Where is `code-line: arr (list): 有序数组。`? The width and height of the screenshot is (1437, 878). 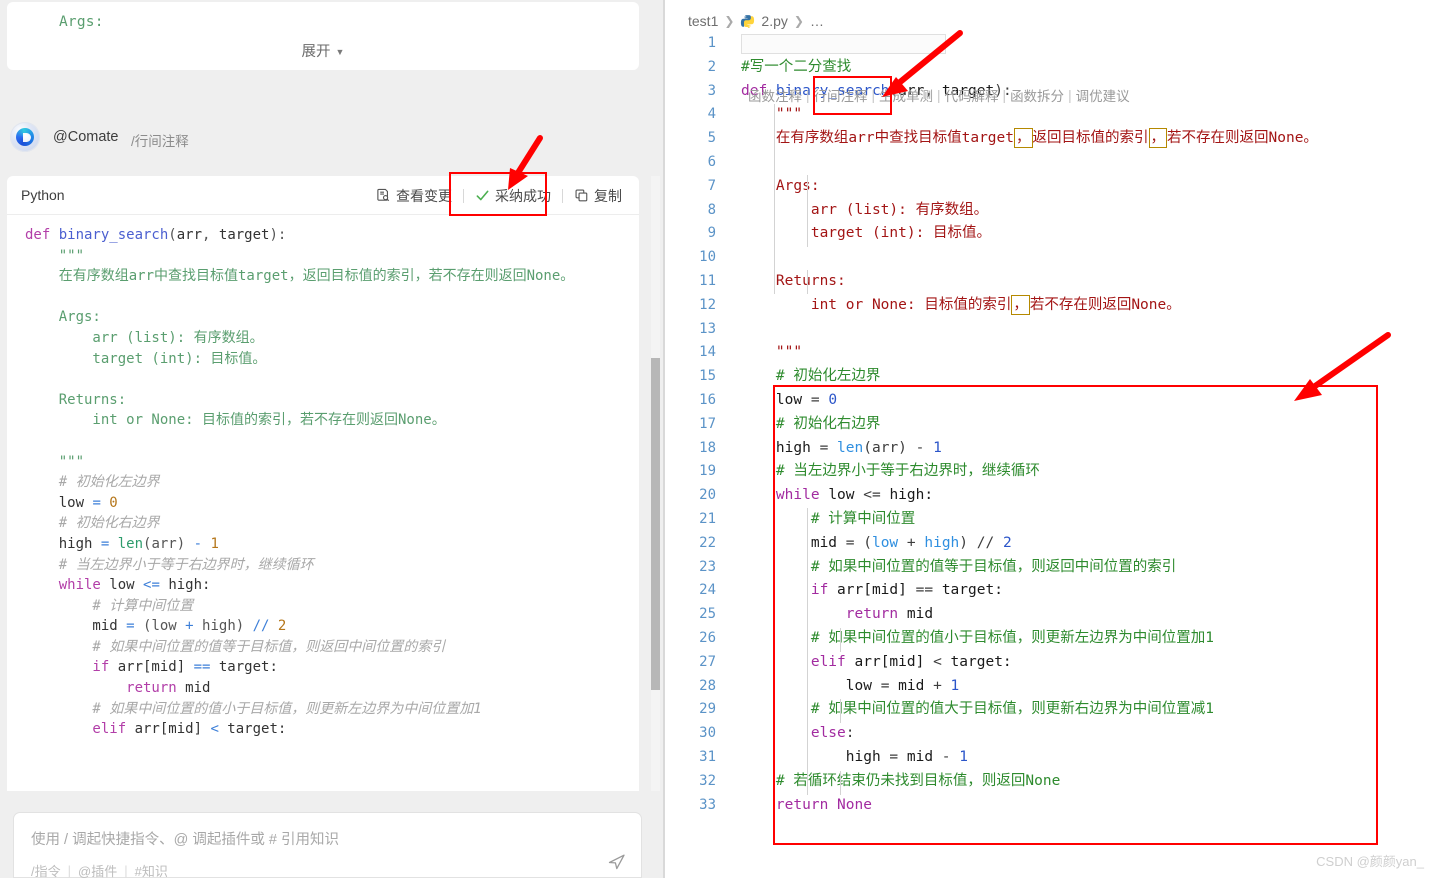 code-line: arr (list): 有序数组。 is located at coordinates (144, 337).